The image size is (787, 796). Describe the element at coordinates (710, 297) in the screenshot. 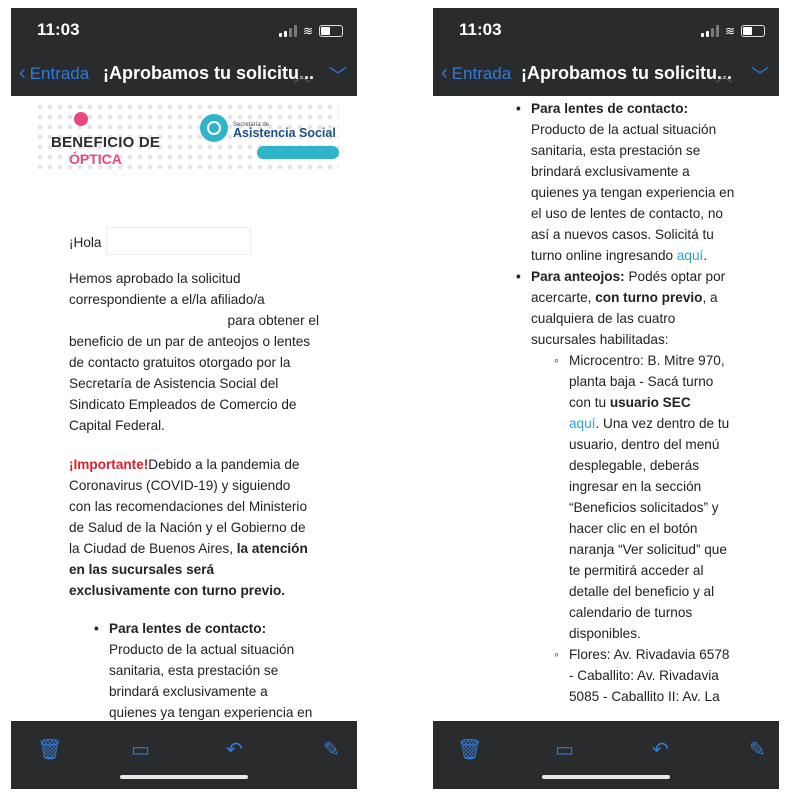

I see `text-span: , a` at that location.